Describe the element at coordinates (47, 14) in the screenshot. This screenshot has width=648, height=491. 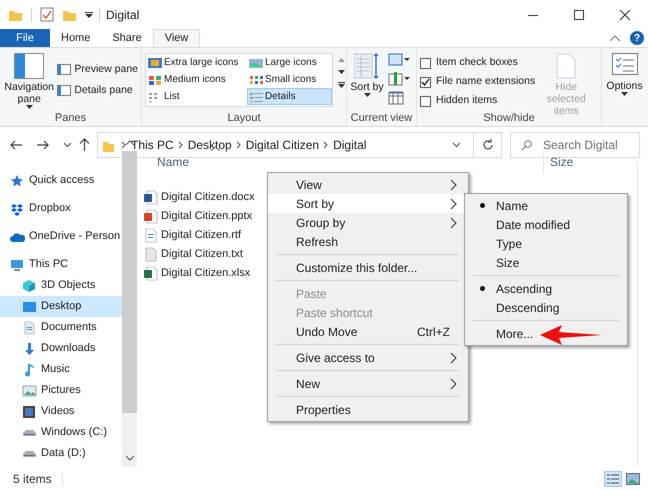
I see `checklist-icon` at that location.